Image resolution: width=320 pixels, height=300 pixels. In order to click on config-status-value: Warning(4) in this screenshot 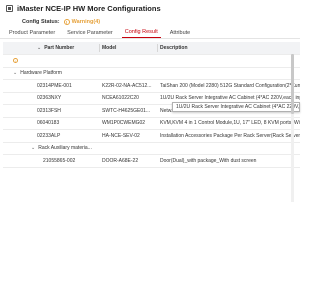, I will do `click(86, 22)`.